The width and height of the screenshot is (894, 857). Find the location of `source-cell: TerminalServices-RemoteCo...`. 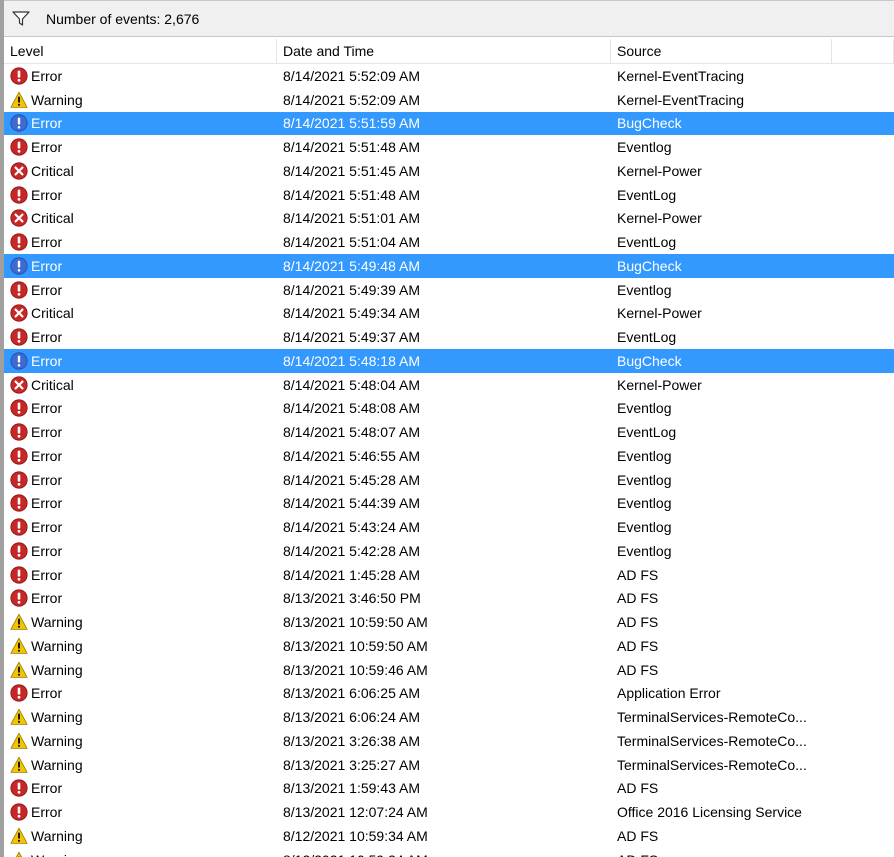

source-cell: TerminalServices-RemoteCo... is located at coordinates (712, 717).